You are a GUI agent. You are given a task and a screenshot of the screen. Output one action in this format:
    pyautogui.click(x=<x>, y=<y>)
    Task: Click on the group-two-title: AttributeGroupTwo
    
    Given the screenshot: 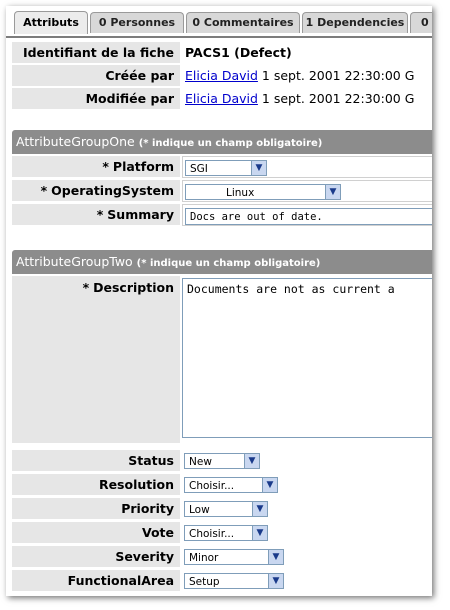 What is the action you would take?
    pyautogui.click(x=74, y=261)
    